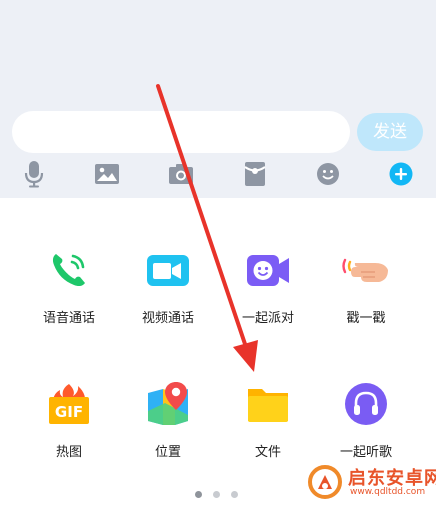  I want to click on app-video-call: 视频通话, so click(168, 285).